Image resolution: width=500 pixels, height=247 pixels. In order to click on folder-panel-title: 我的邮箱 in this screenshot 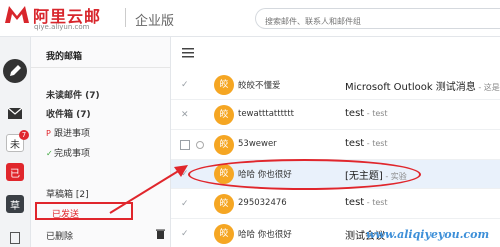, I will do `click(64, 57)`.